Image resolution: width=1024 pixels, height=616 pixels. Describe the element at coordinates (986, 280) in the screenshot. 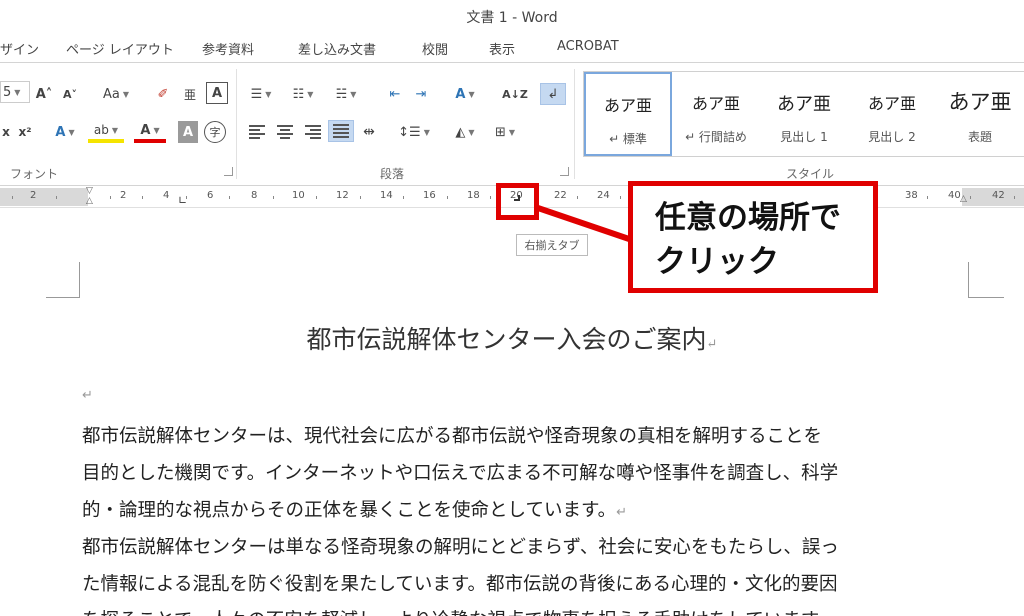

I see `margin-corner-mark` at that location.